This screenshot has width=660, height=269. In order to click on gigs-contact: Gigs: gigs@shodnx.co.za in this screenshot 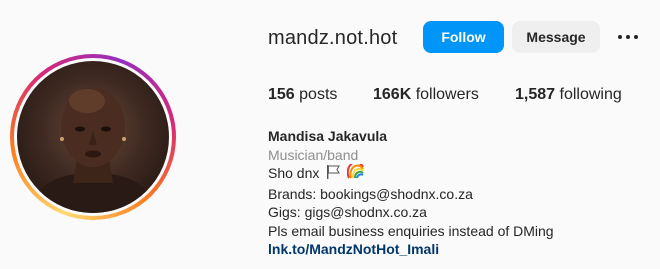, I will do `click(347, 212)`.